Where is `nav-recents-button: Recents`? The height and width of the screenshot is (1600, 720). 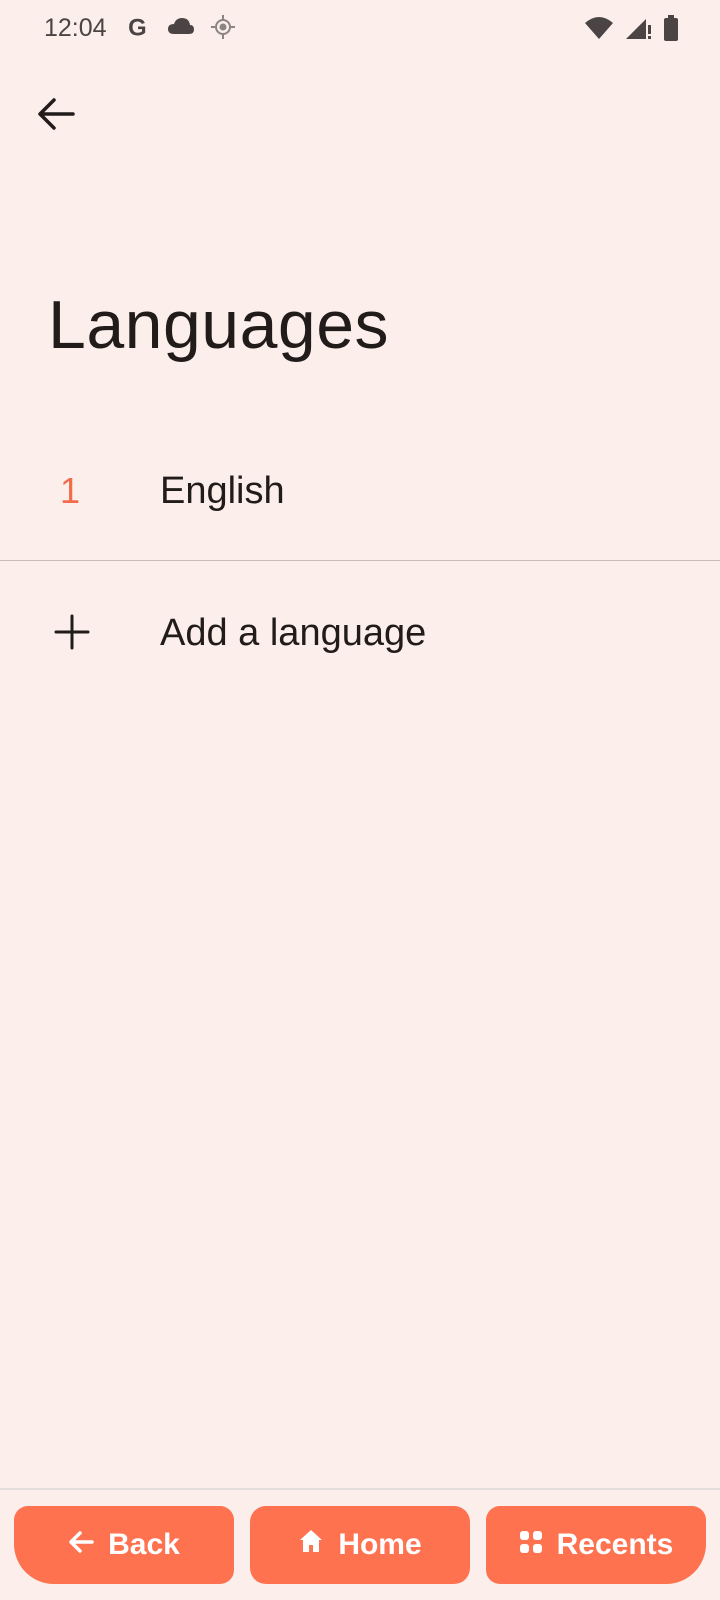
nav-recents-button: Recents is located at coordinates (596, 1545).